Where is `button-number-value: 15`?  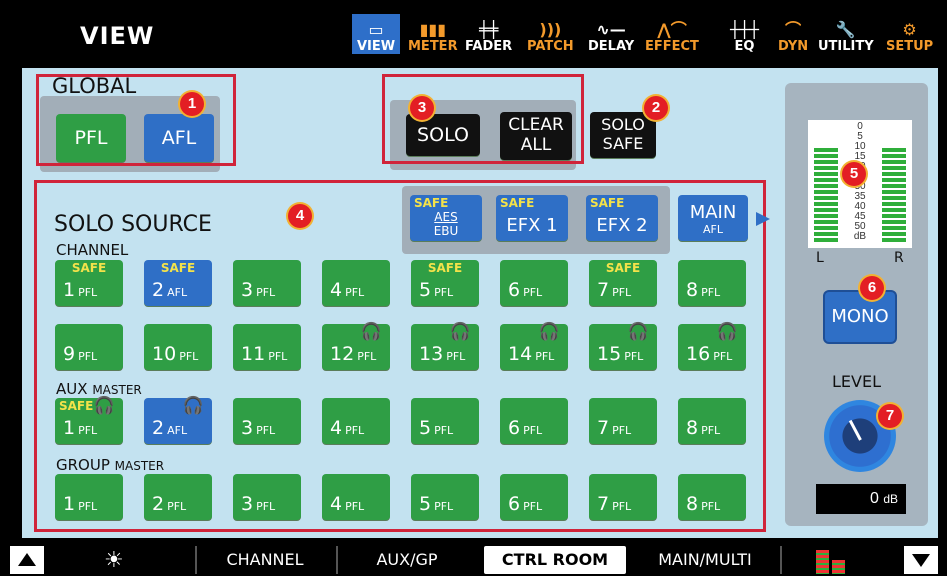
button-number-value: 15 is located at coordinates (609, 354).